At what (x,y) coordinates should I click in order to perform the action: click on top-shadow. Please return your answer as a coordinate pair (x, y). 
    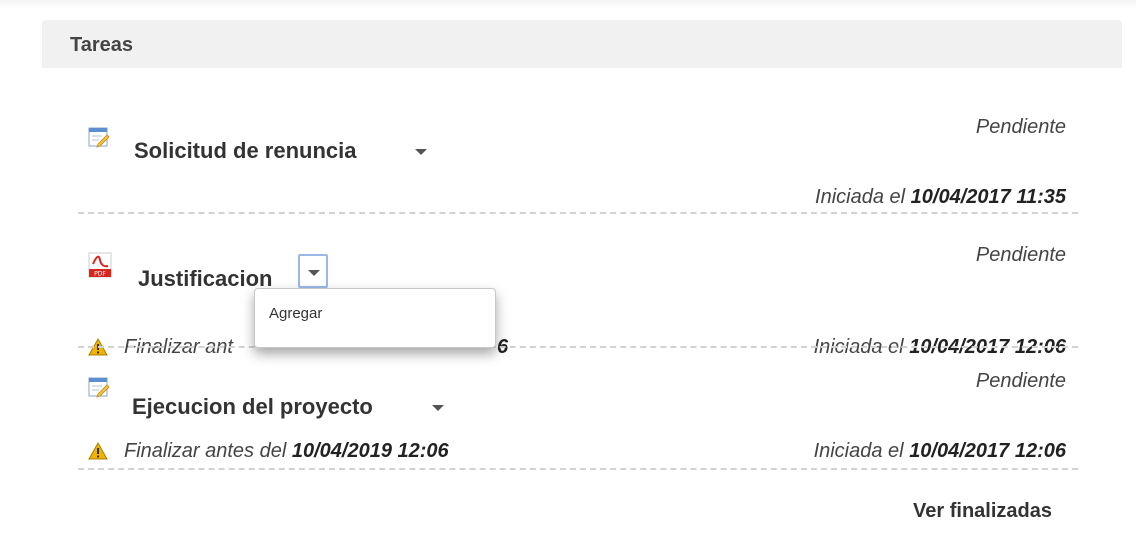
    Looking at the image, I should click on (568, 4).